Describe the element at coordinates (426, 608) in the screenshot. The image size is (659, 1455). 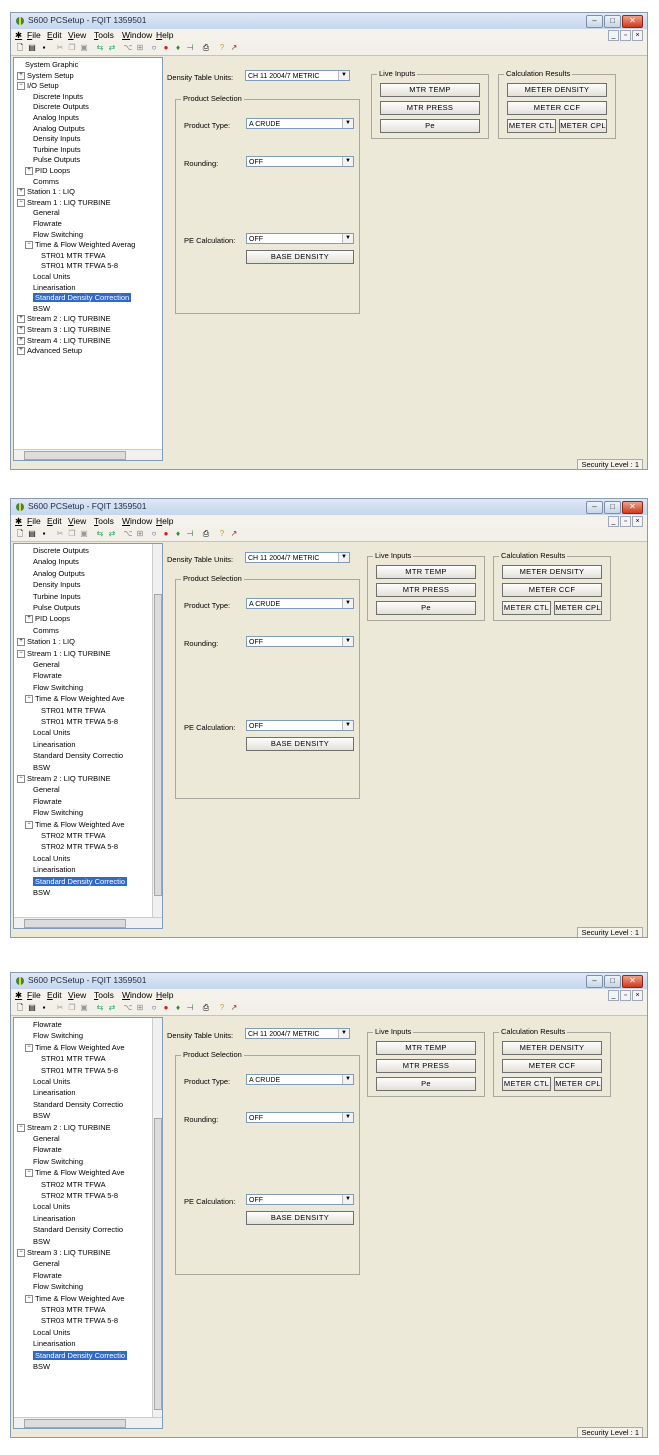
I see `pe-button: Pe` at that location.